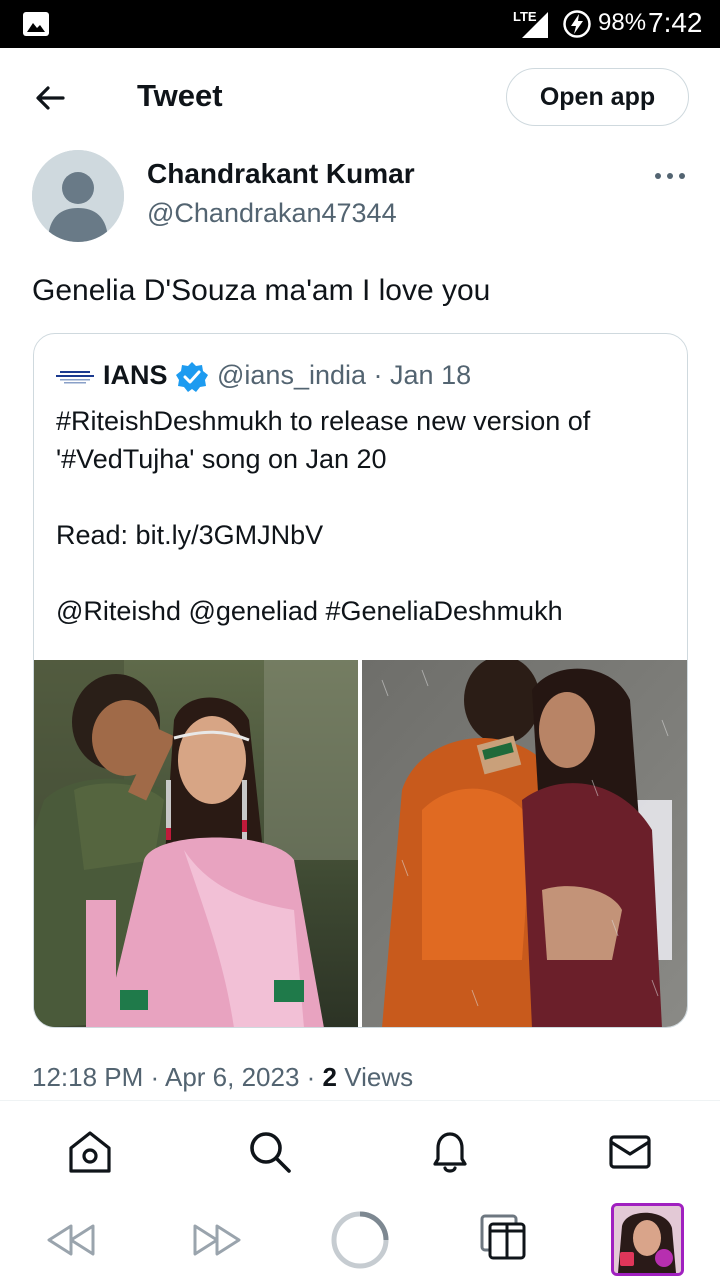 Image resolution: width=720 pixels, height=1280 pixels. I want to click on quote-handle: @ians_india, so click(292, 375).